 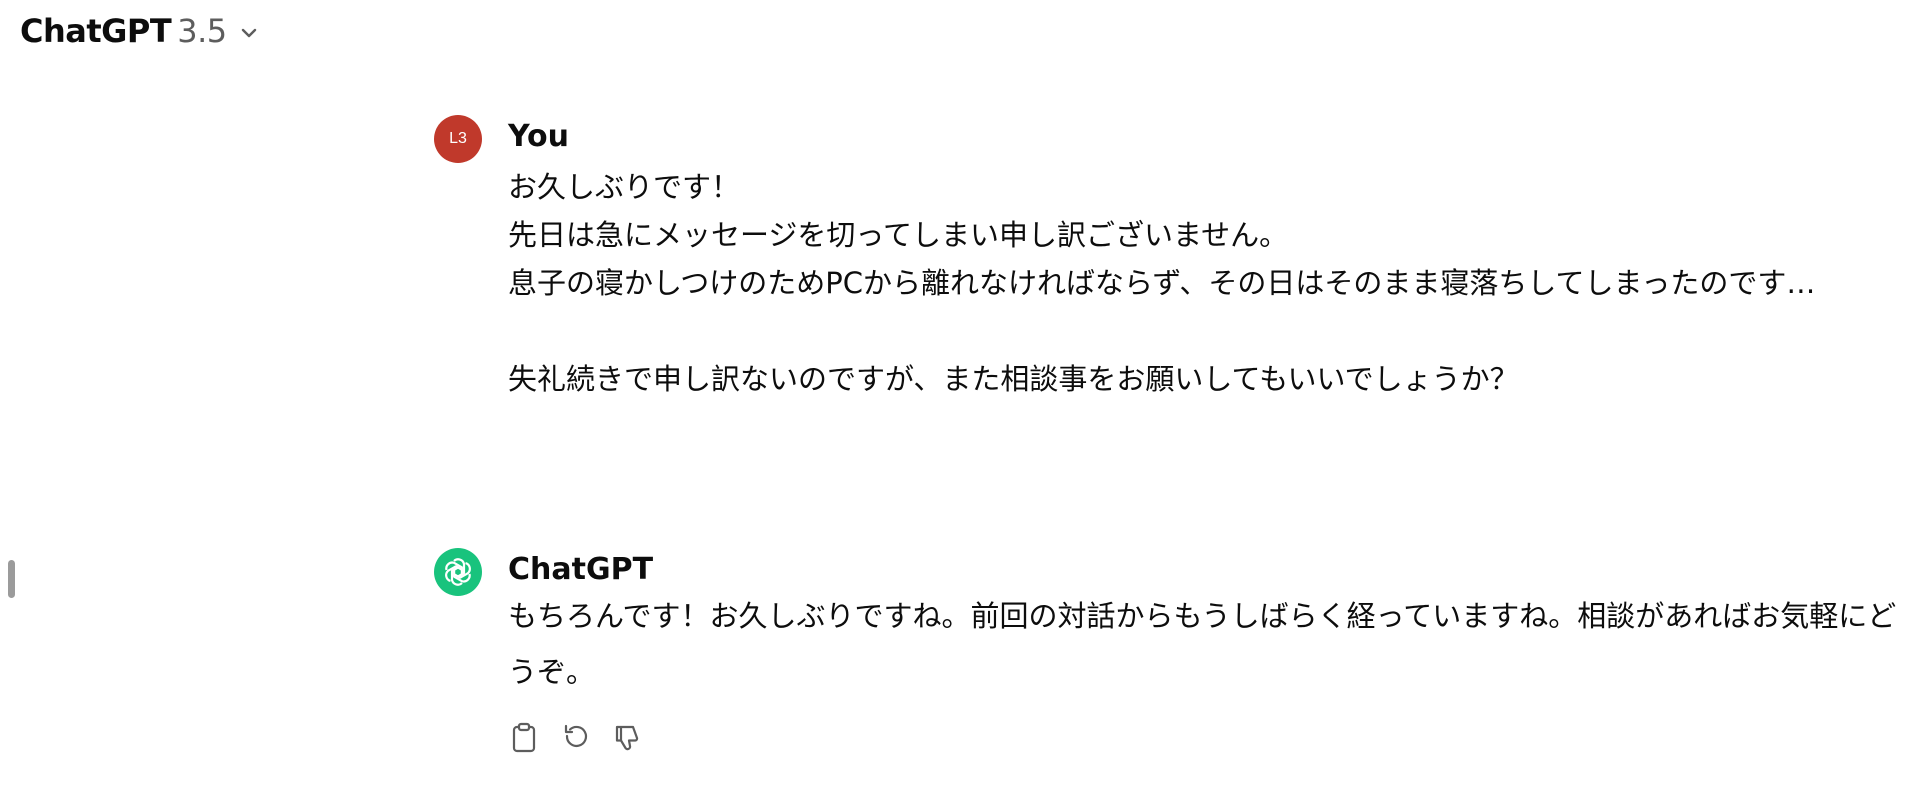 I want to click on message-actions, so click(x=576, y=737).